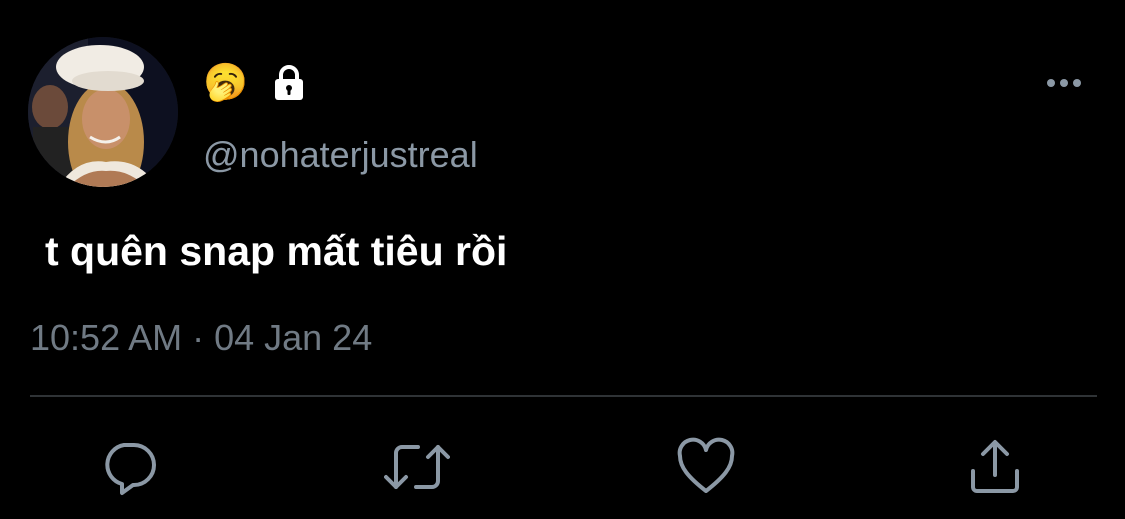 This screenshot has width=1125, height=519. Describe the element at coordinates (417, 467) in the screenshot. I see `retweet-icon` at that location.